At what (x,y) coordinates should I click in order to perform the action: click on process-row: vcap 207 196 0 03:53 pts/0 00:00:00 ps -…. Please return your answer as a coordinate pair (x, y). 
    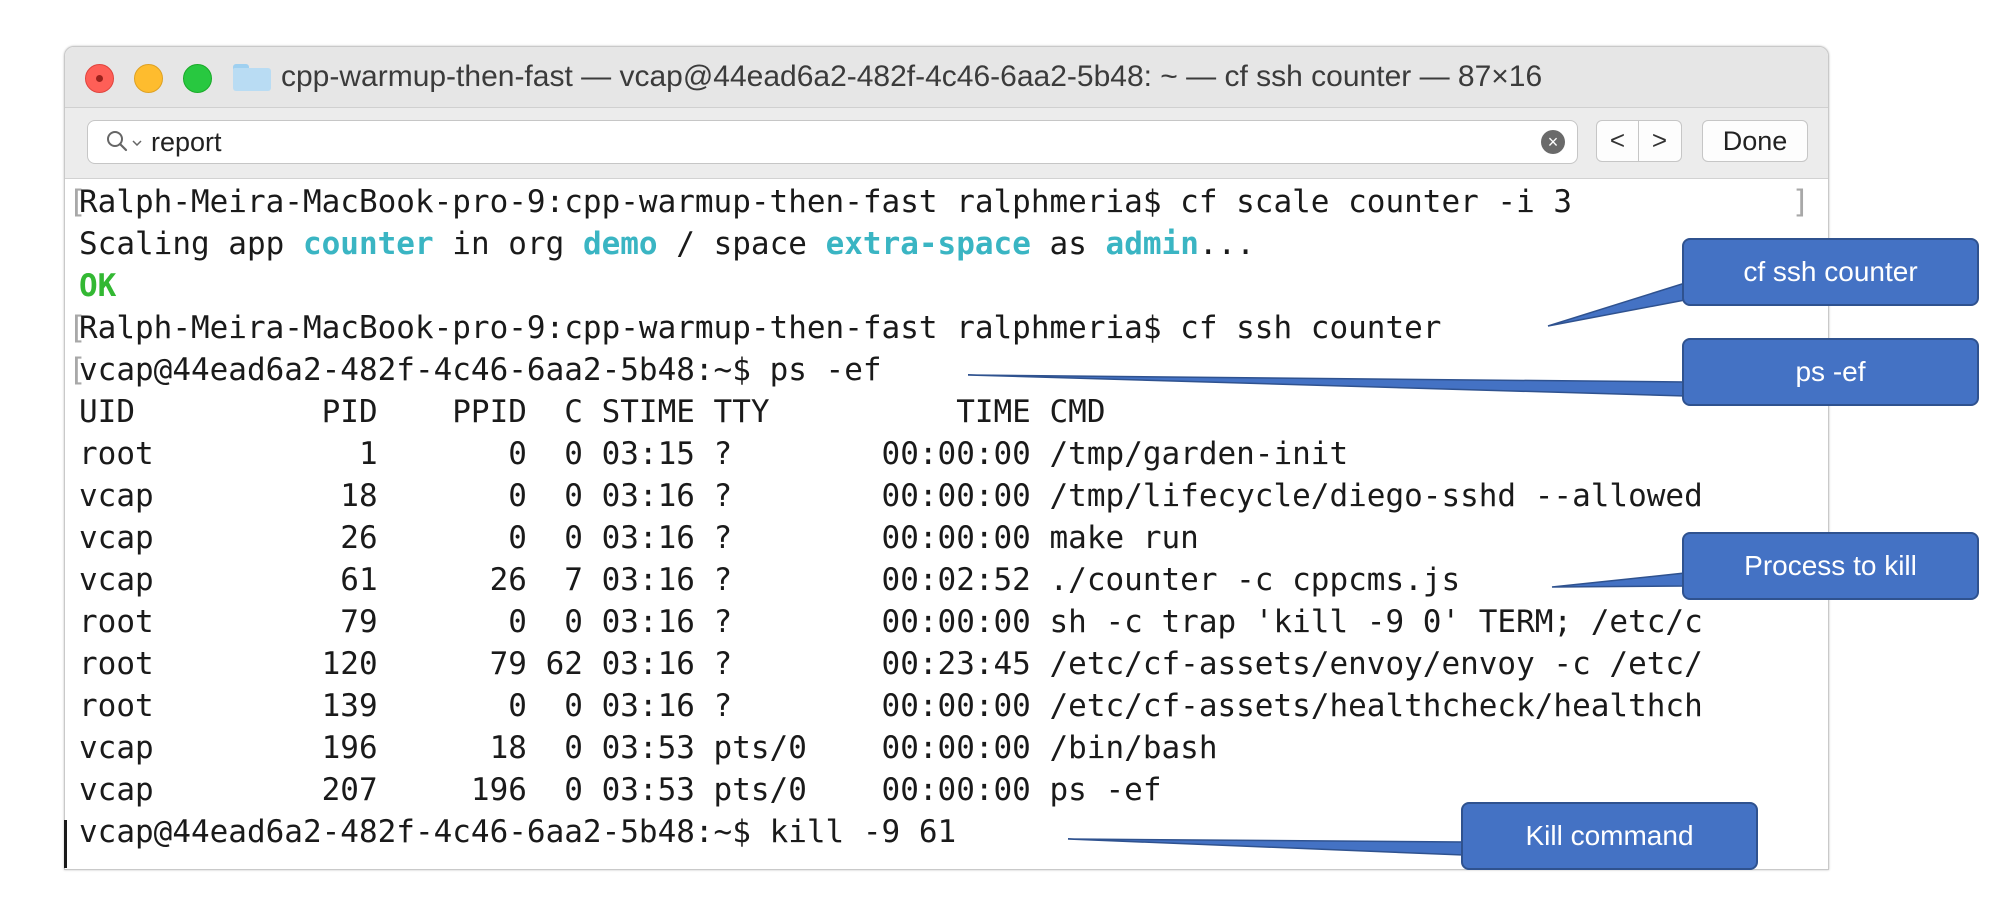
    Looking at the image, I should click on (620, 790).